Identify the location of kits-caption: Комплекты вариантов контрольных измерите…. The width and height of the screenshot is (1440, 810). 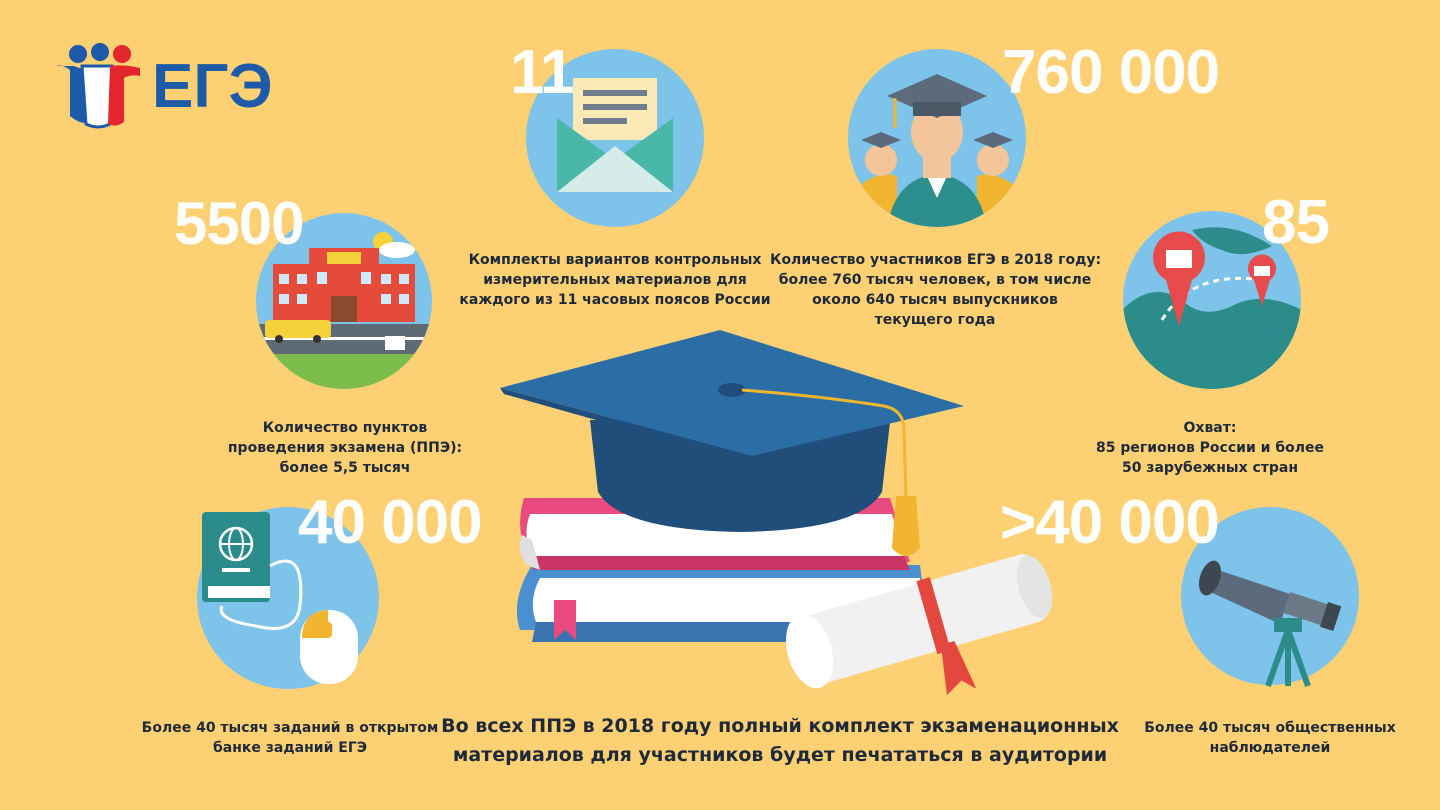
(615, 280).